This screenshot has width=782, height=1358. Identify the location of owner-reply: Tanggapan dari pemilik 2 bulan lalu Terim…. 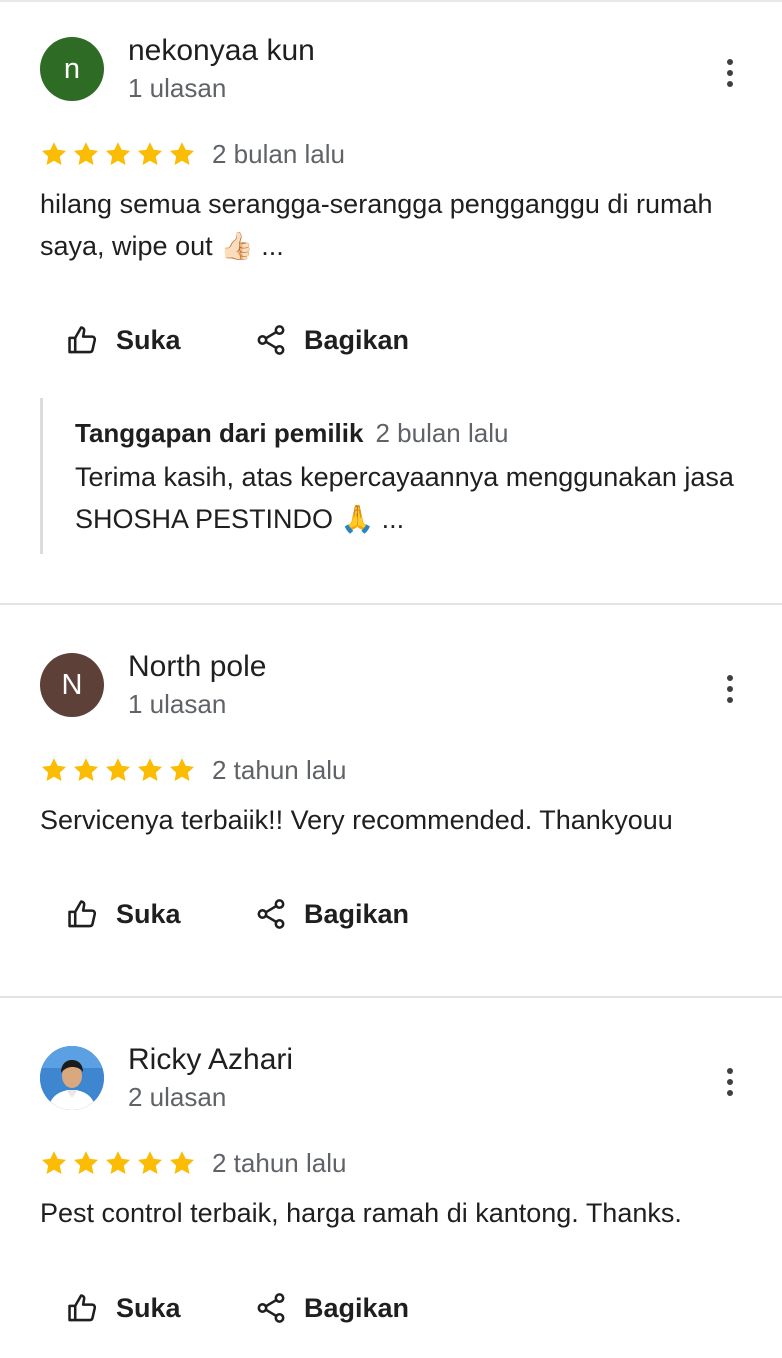
(391, 476).